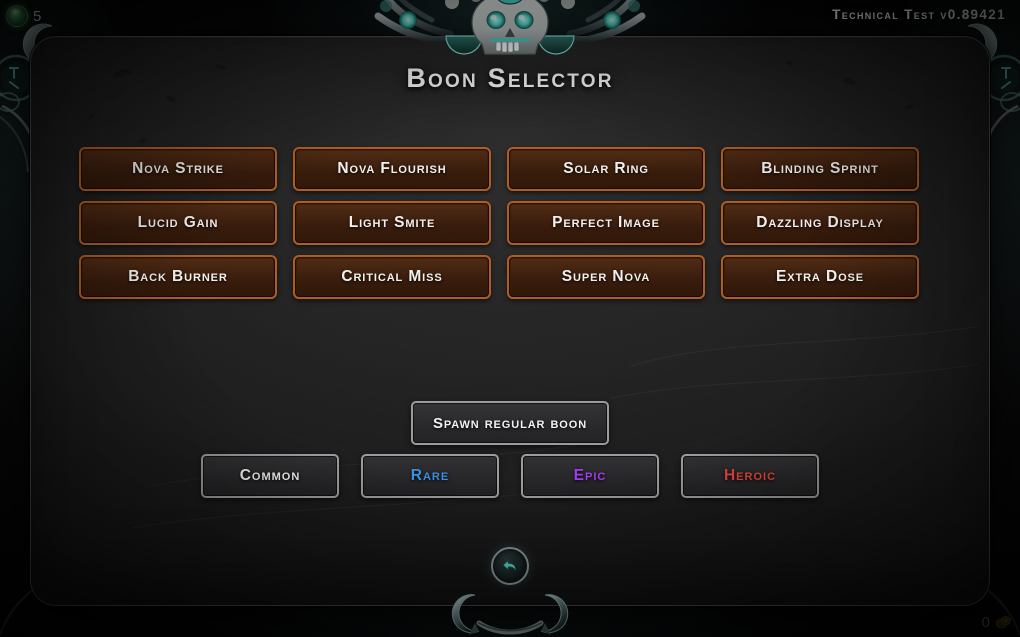  I want to click on green-orb-icon, so click(17, 16).